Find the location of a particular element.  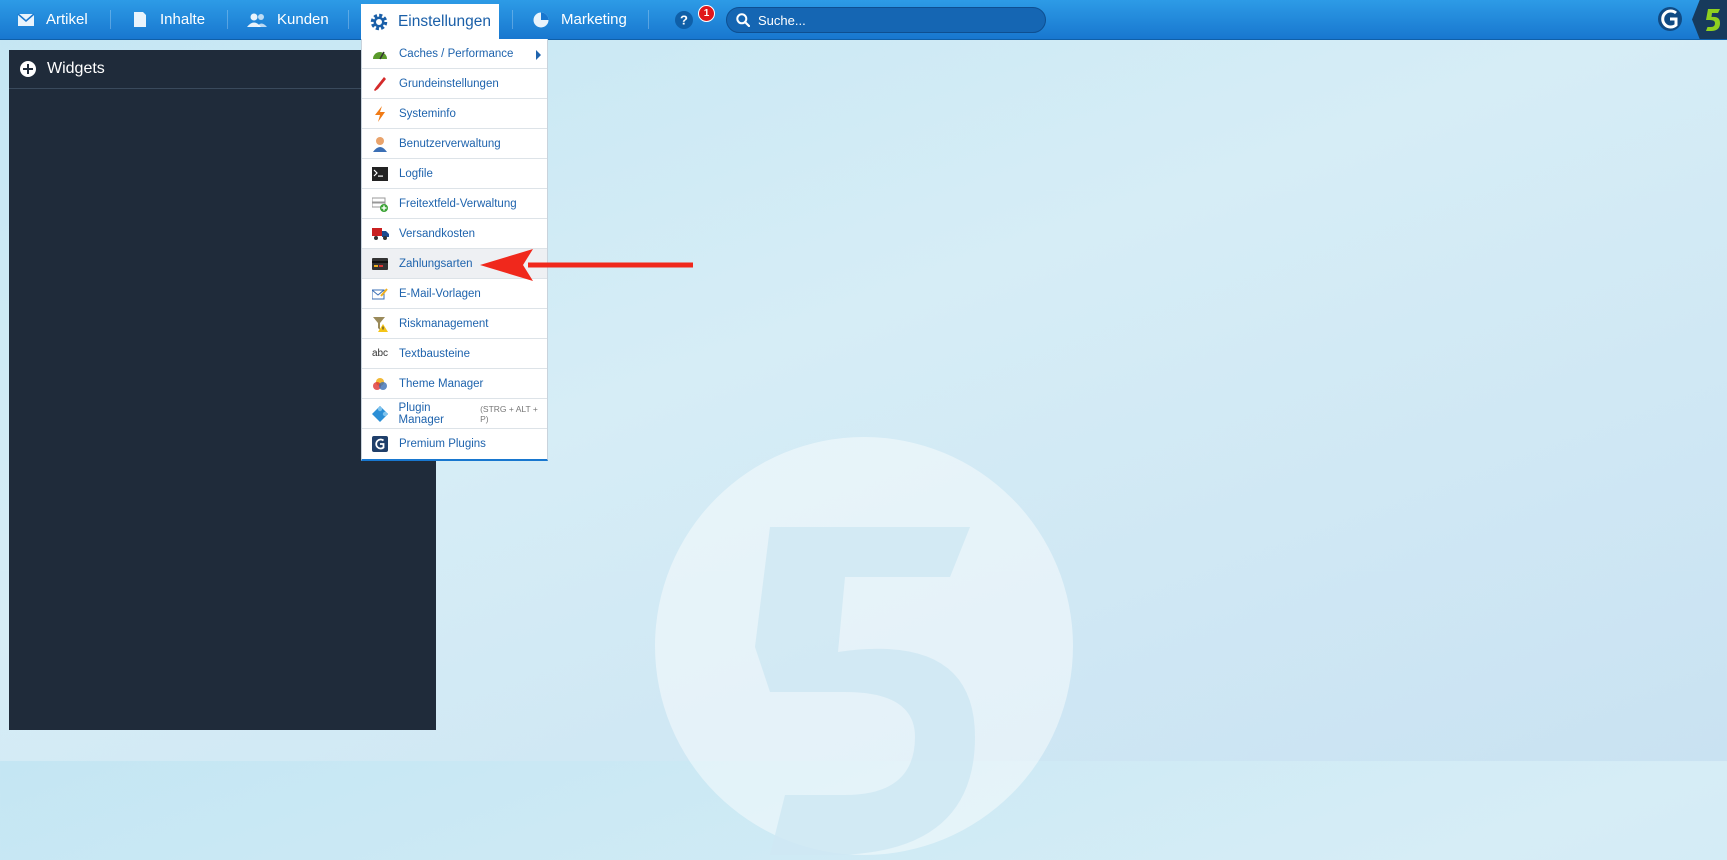

nav-artikel-label: Artikel is located at coordinates (67, 19).